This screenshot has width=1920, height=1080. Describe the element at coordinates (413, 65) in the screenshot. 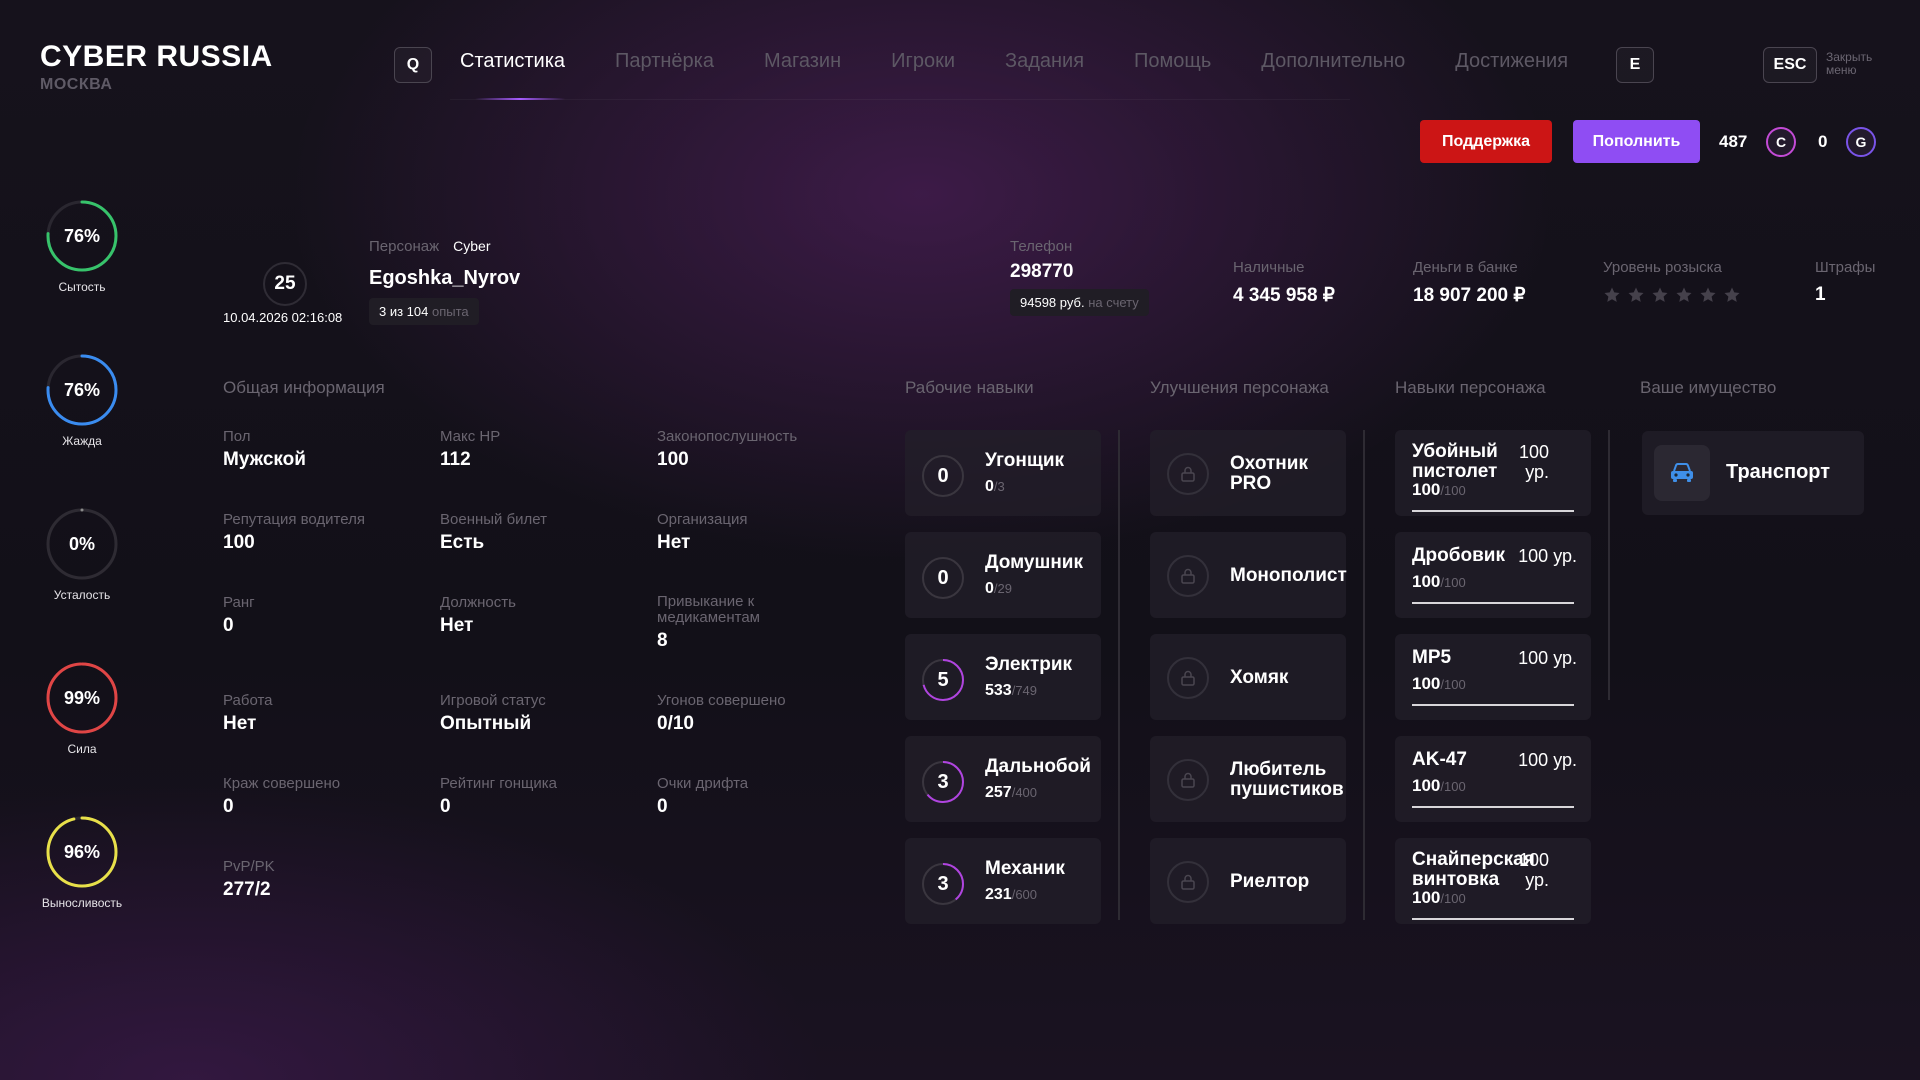

I see `prev-tab-key: Q` at that location.